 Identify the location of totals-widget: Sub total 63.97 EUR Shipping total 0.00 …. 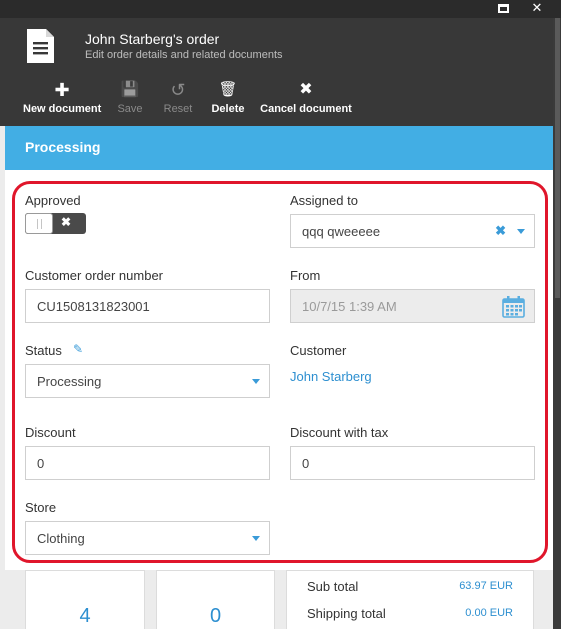
(410, 599).